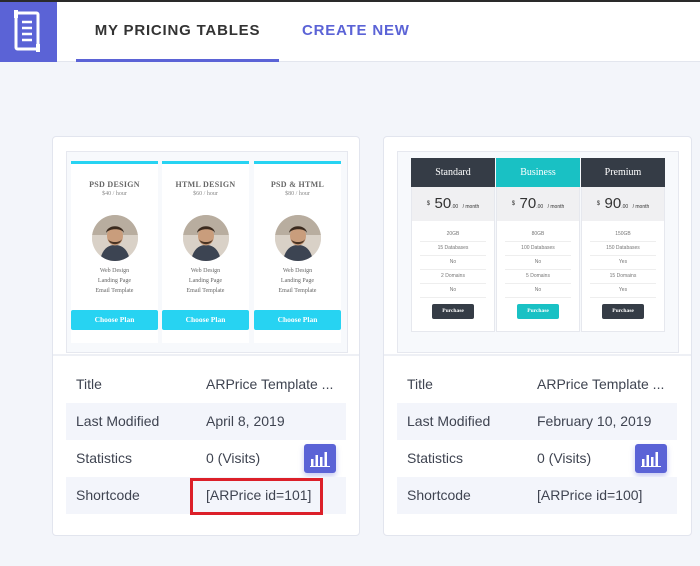  Describe the element at coordinates (205, 194) in the screenshot. I see `preview-plan-price: $60 / hour` at that location.